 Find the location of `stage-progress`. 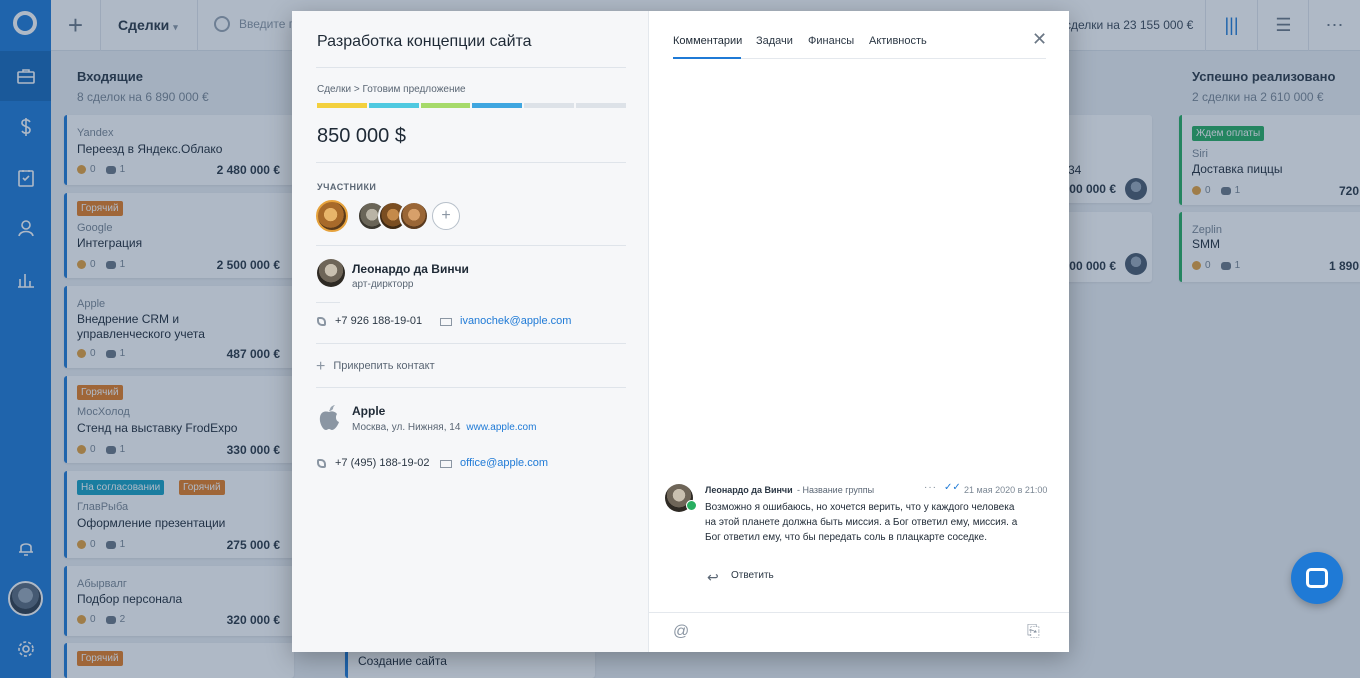

stage-progress is located at coordinates (471, 105).